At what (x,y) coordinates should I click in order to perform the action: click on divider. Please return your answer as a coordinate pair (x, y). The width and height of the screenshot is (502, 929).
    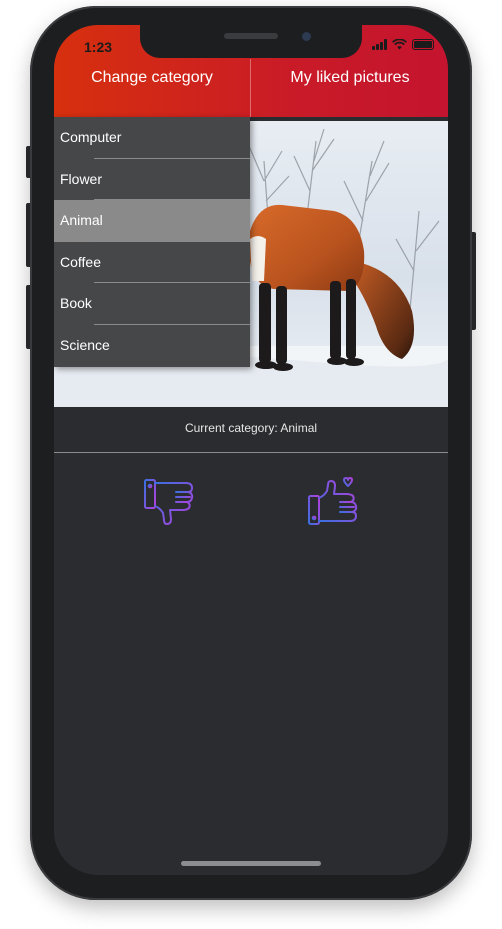
    Looking at the image, I should click on (251, 452).